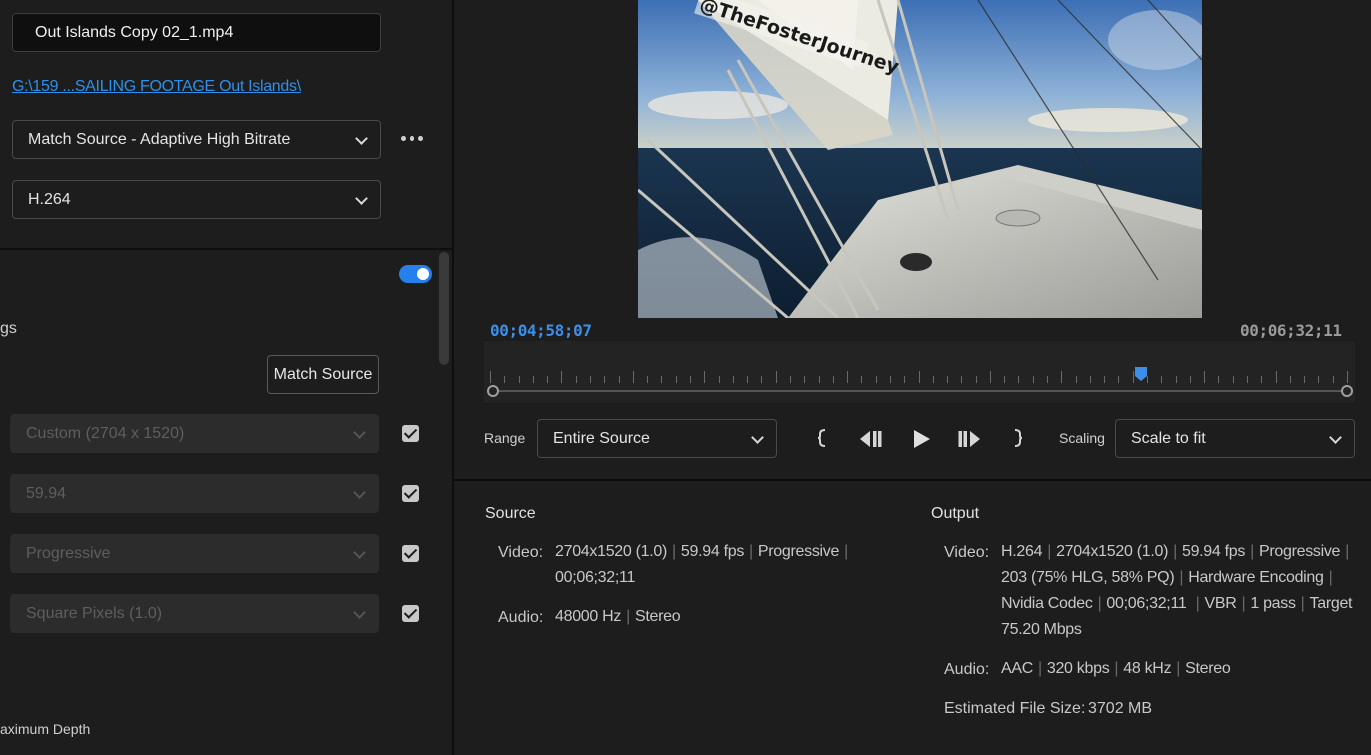 The width and height of the screenshot is (1371, 755). What do you see at coordinates (919, 376) in the screenshot?
I see `time-ruler` at bounding box center [919, 376].